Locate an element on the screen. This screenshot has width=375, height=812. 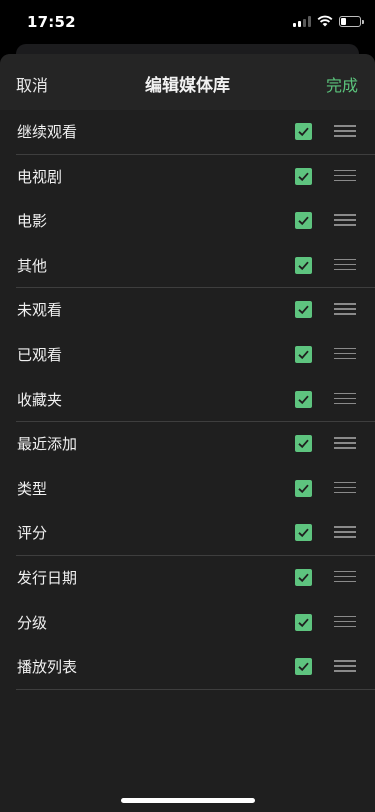
list-item-label: 类型 is located at coordinates (32, 488).